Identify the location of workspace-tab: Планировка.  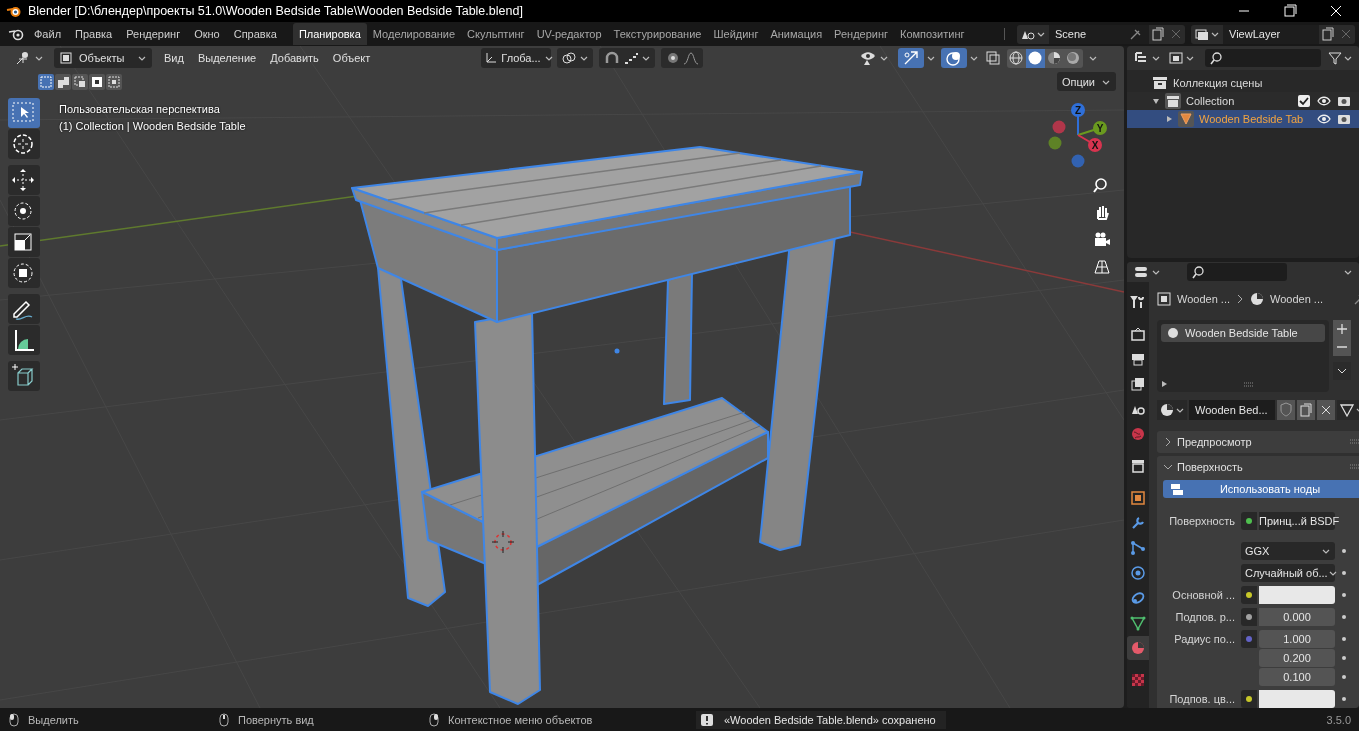
(329, 34).